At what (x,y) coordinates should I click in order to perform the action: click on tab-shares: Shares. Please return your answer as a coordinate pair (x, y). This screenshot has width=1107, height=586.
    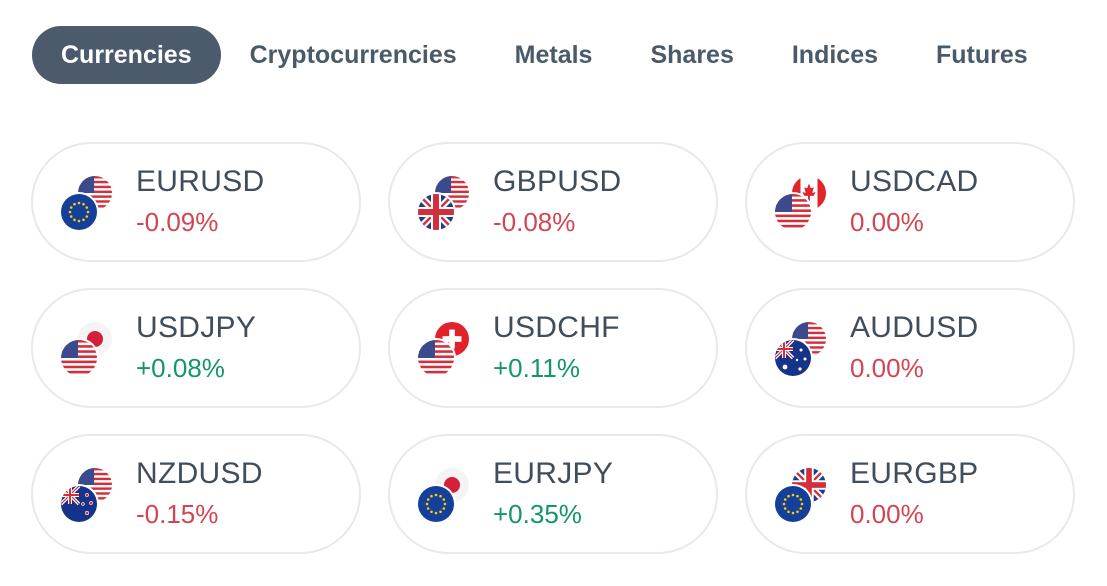
    Looking at the image, I should click on (691, 55).